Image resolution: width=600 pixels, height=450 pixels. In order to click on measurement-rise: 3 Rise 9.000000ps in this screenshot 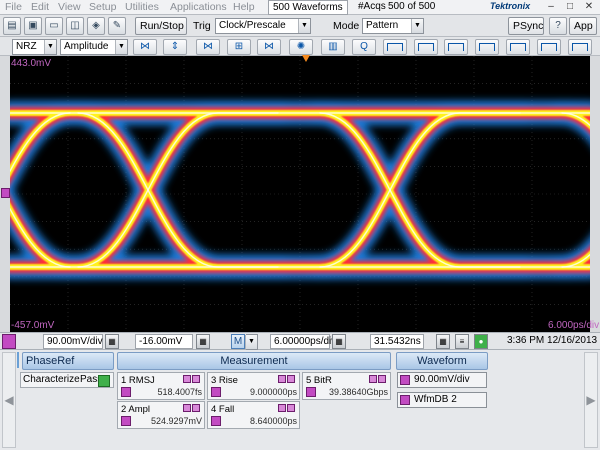, I will do `click(253, 386)`.